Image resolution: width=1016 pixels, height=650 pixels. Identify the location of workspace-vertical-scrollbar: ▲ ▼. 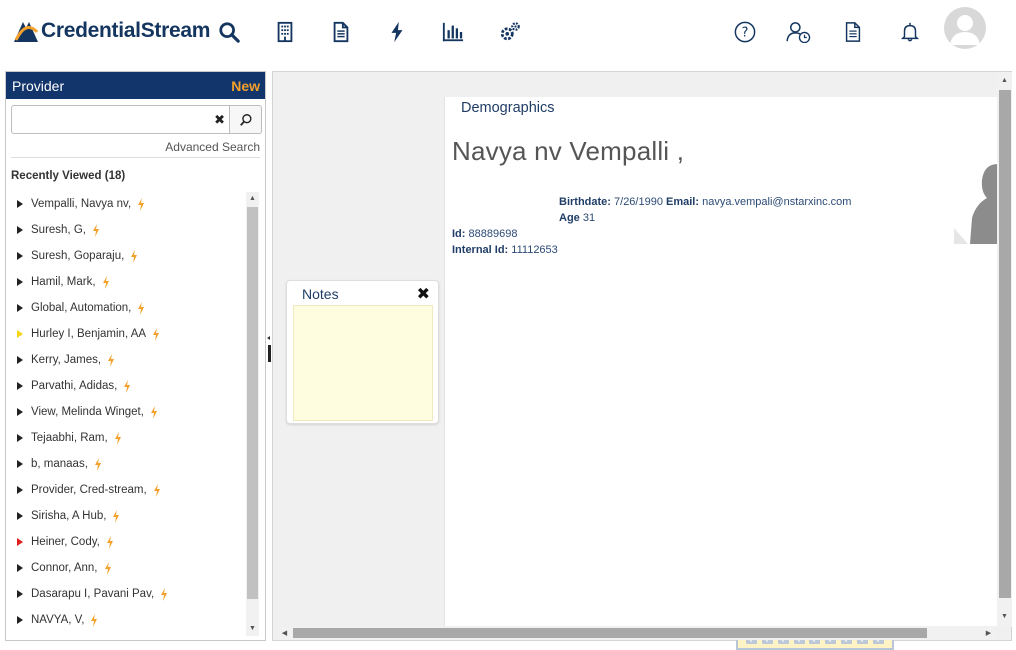
(1004, 349).